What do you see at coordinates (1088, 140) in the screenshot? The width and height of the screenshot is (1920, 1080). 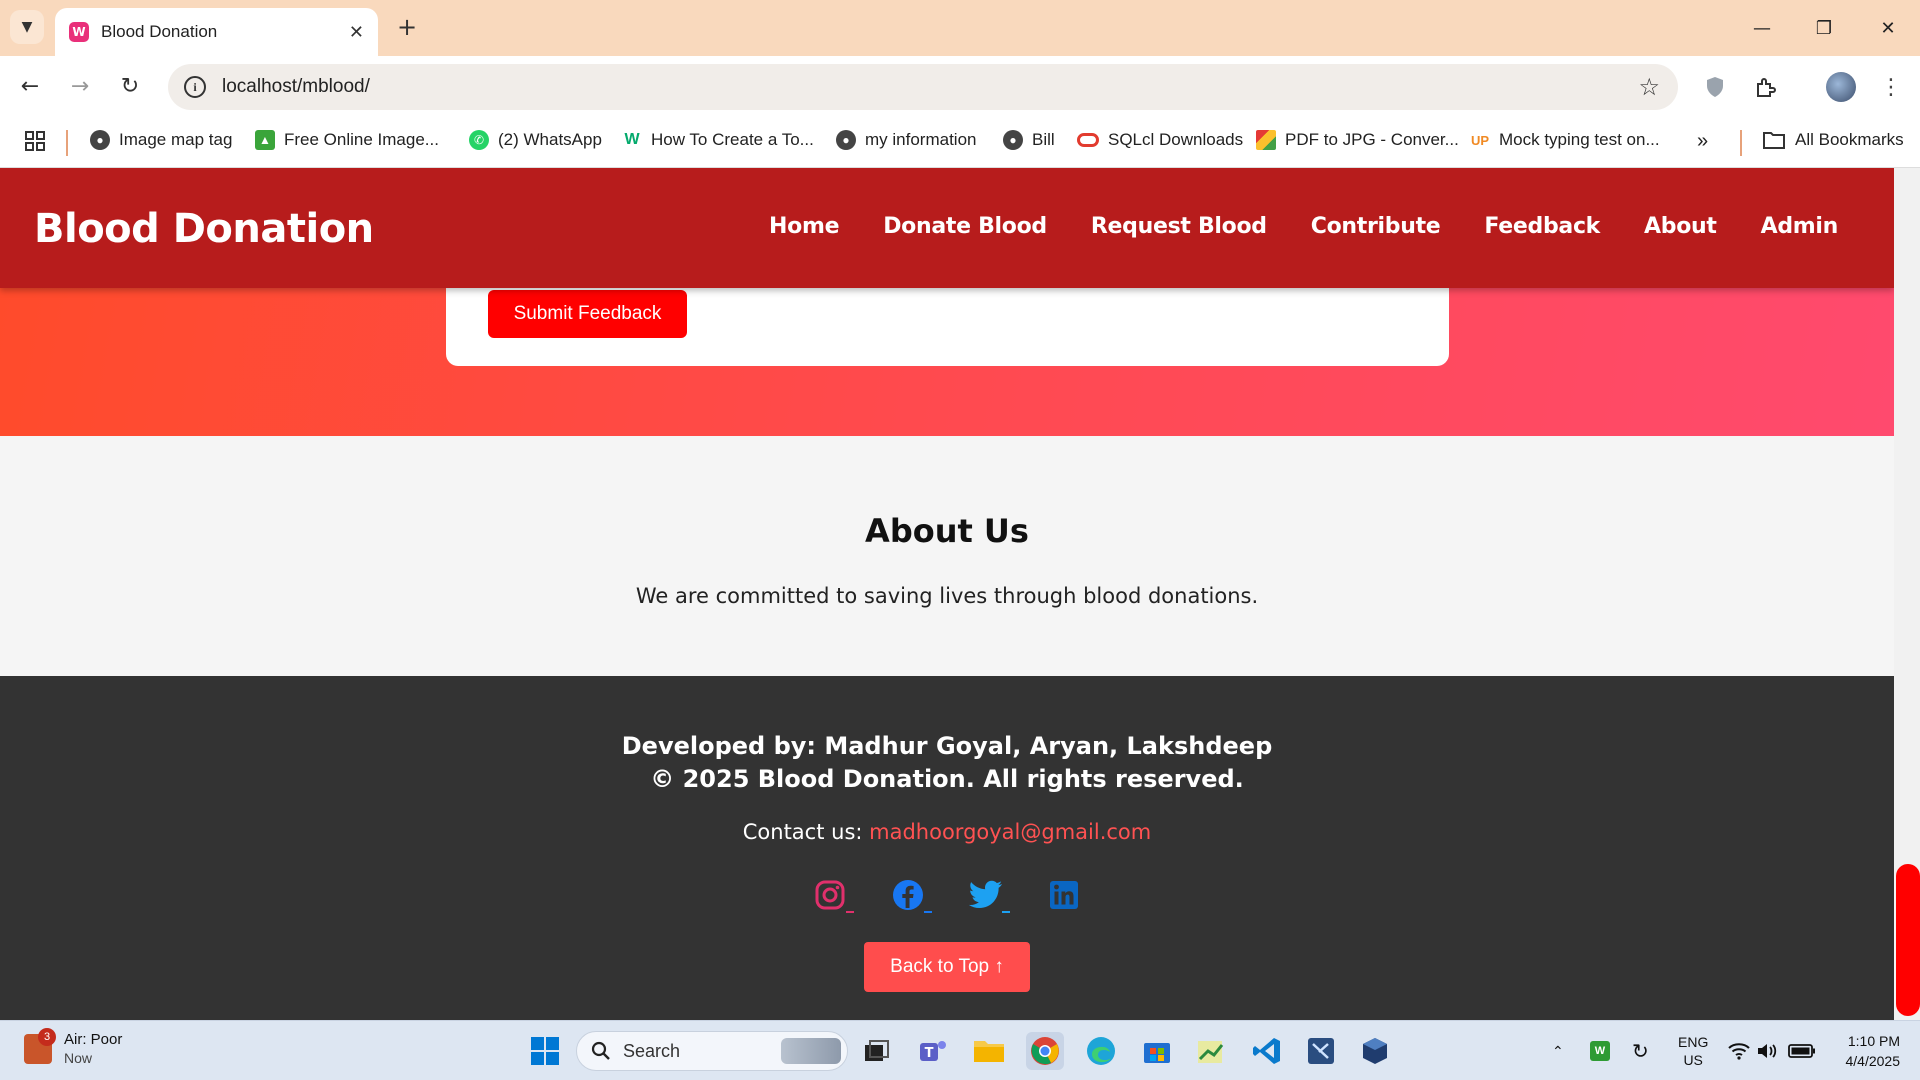 I see `oracle-icon` at bounding box center [1088, 140].